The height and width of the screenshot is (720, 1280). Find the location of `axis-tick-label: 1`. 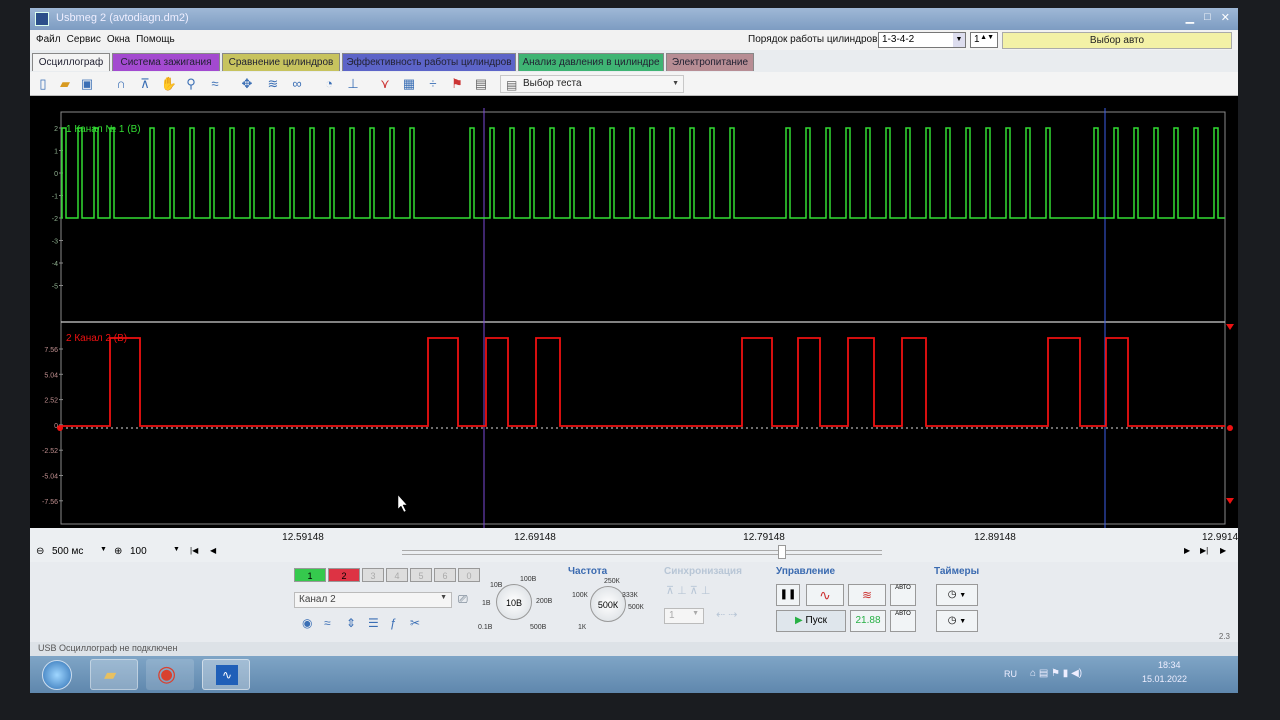

axis-tick-label: 1 is located at coordinates (56, 152).